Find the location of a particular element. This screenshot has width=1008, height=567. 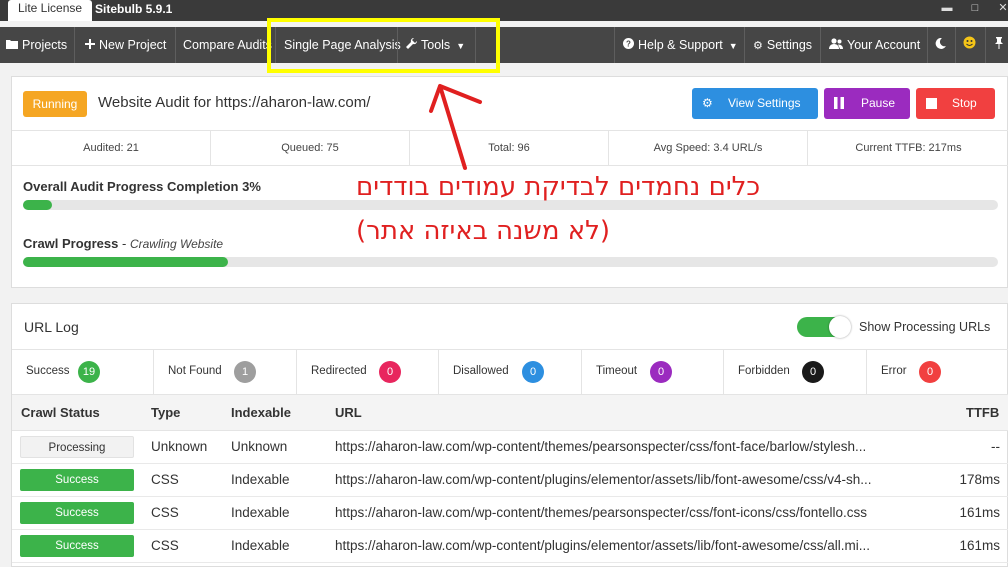

close-icon: ✕ is located at coordinates (999, 10).